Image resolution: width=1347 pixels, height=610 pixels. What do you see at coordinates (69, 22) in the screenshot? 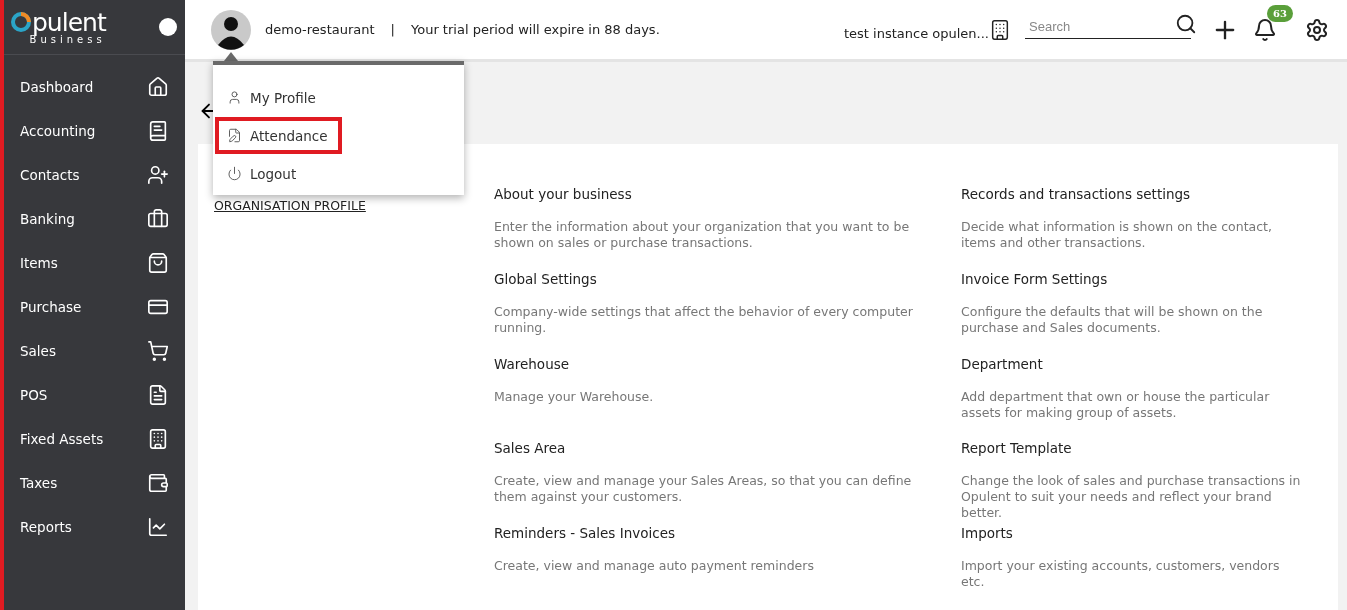
I see `logo-wordmark: pulent` at bounding box center [69, 22].